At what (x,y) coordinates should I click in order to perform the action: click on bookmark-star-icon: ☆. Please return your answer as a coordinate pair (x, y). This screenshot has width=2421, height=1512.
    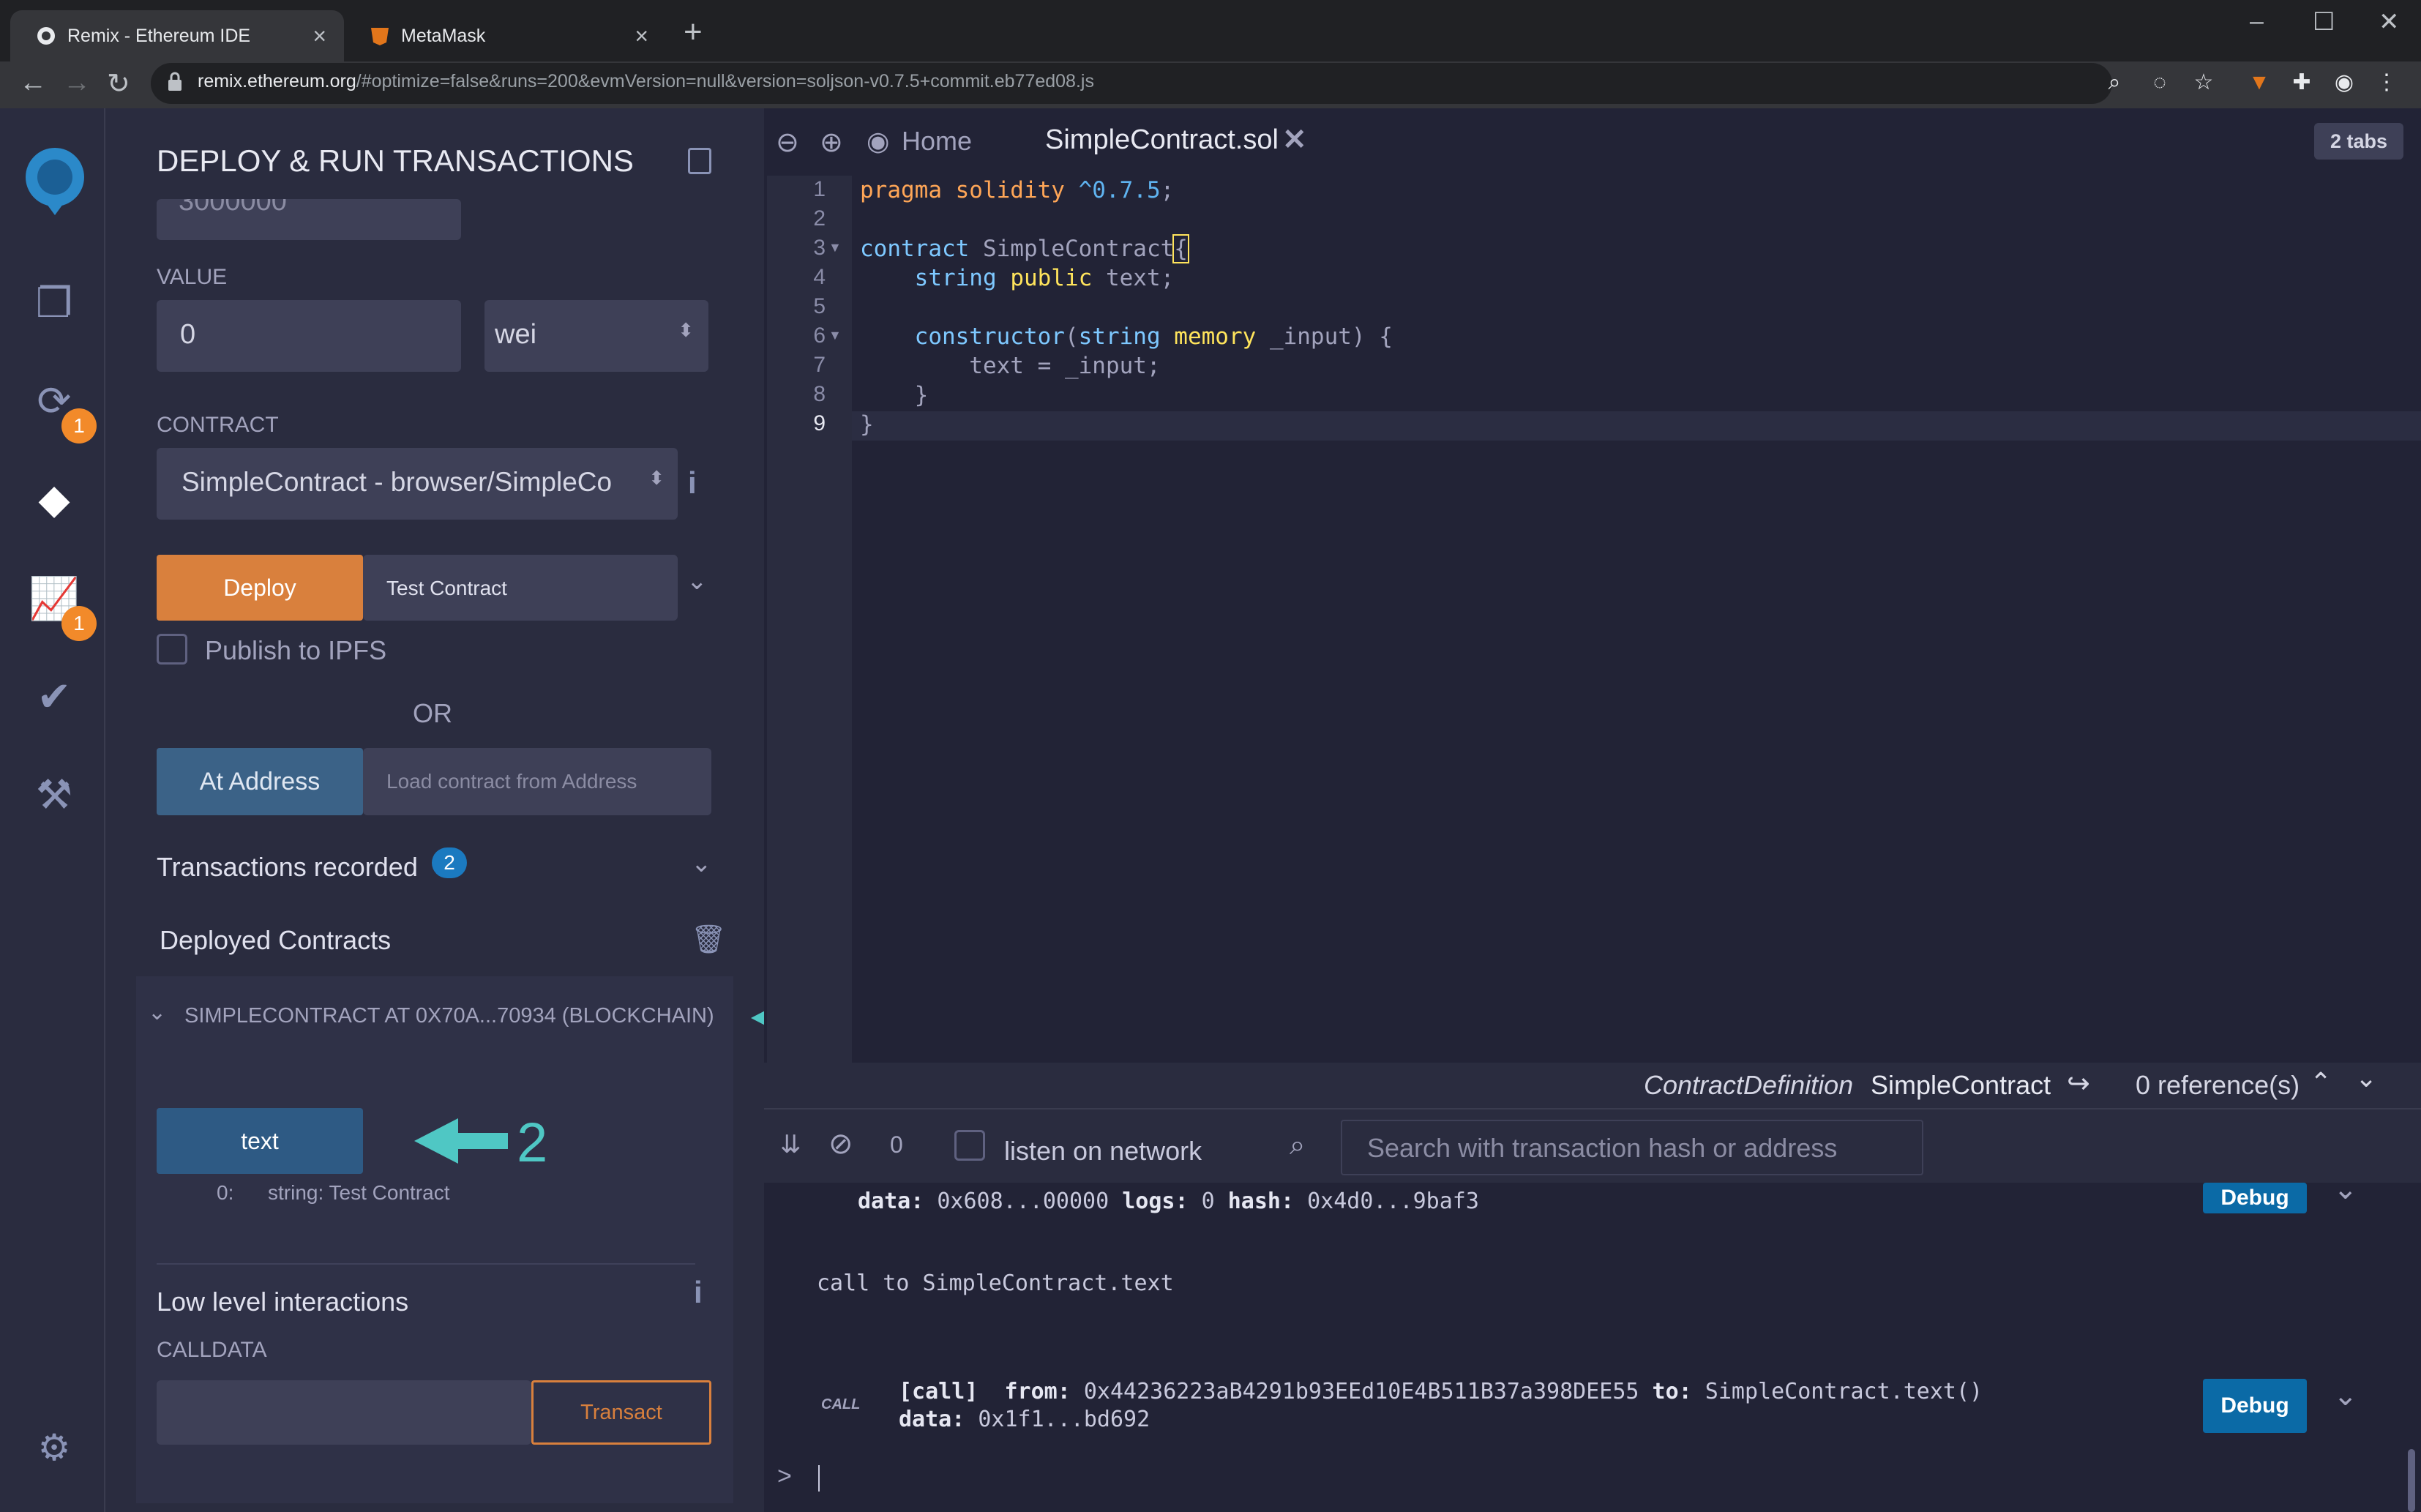
    Looking at the image, I should click on (2203, 82).